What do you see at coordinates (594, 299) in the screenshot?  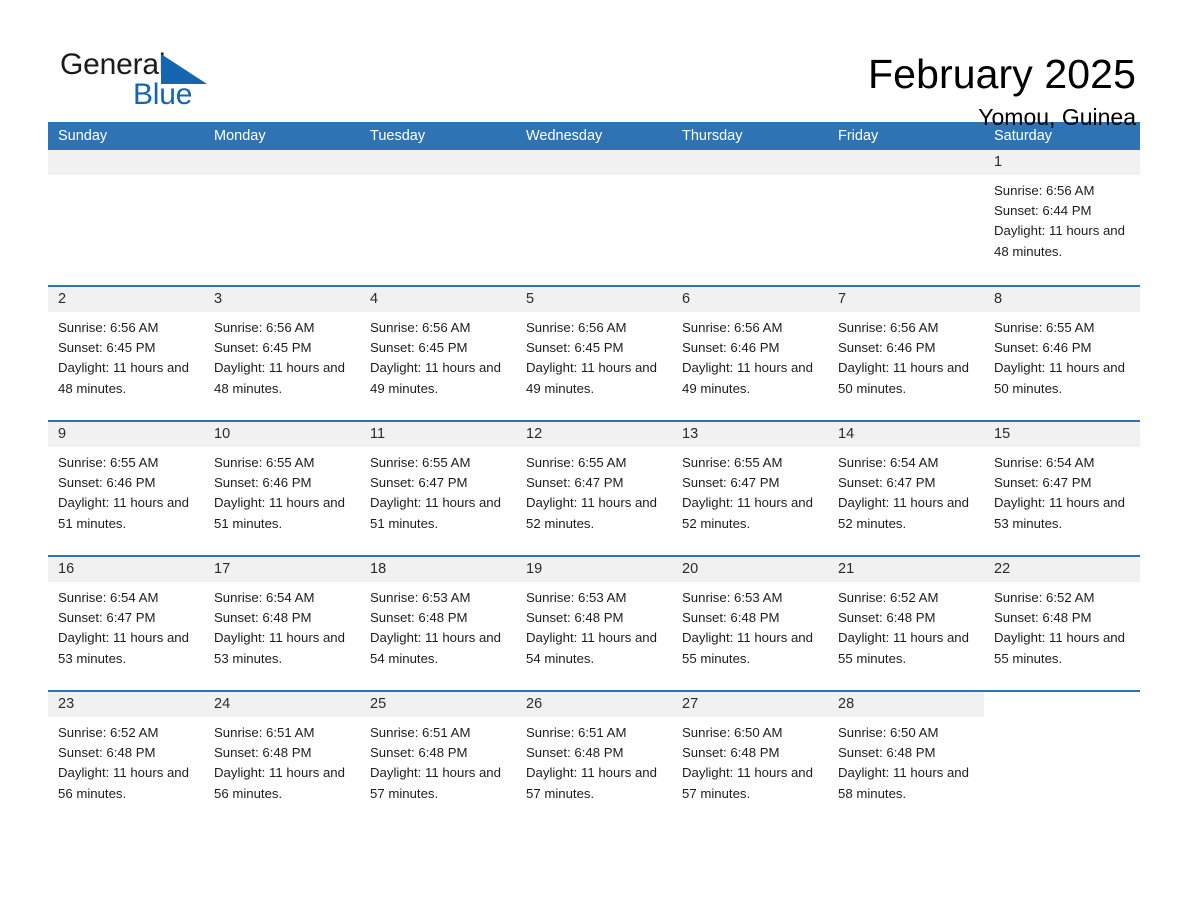 I see `day-number: 5` at bounding box center [594, 299].